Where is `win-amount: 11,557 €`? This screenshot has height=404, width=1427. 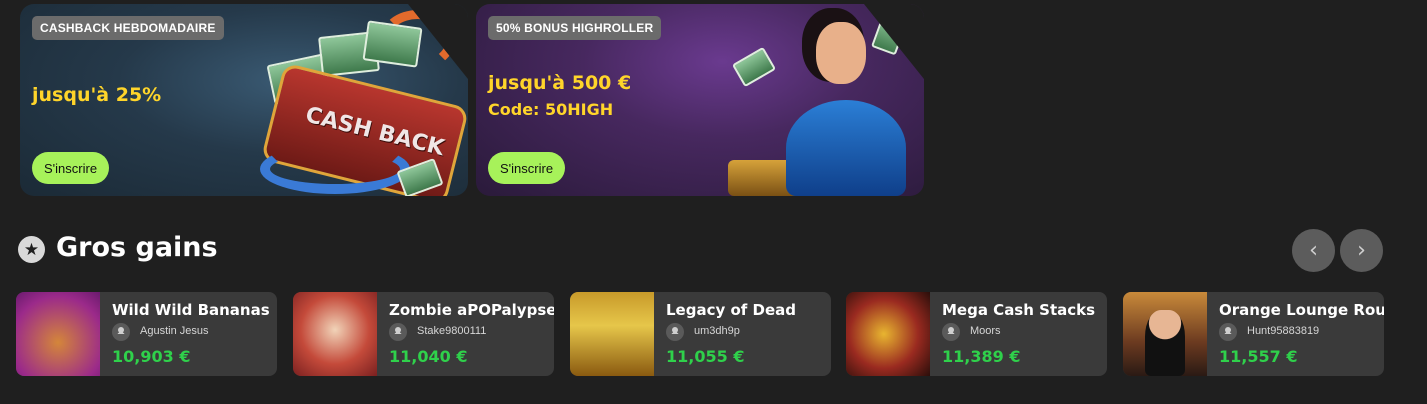
win-amount: 11,557 € is located at coordinates (1258, 356).